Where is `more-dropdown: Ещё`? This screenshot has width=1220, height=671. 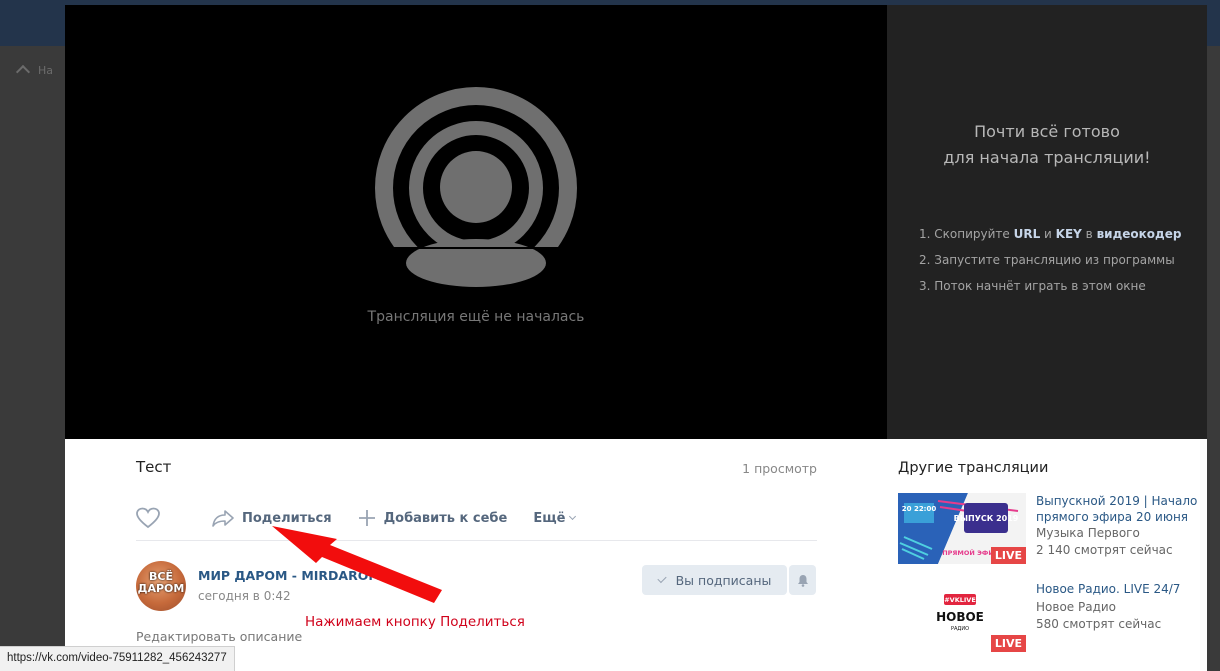
more-dropdown: Ещё is located at coordinates (555, 518).